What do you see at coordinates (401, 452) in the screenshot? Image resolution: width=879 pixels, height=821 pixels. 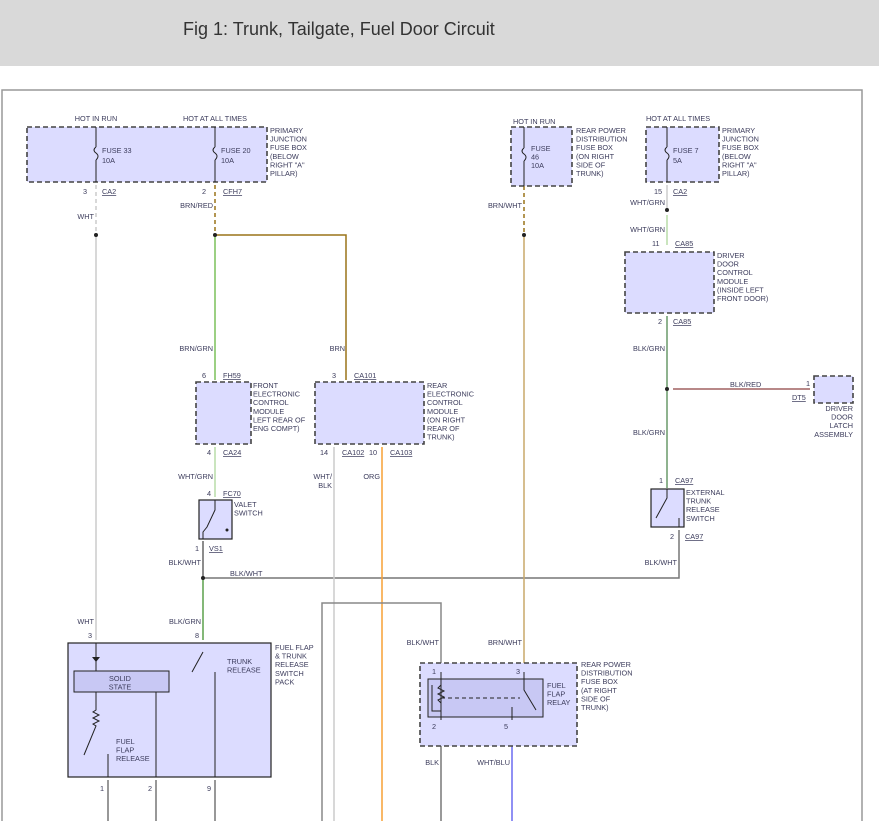 I see `diagram-label: CA103` at bounding box center [401, 452].